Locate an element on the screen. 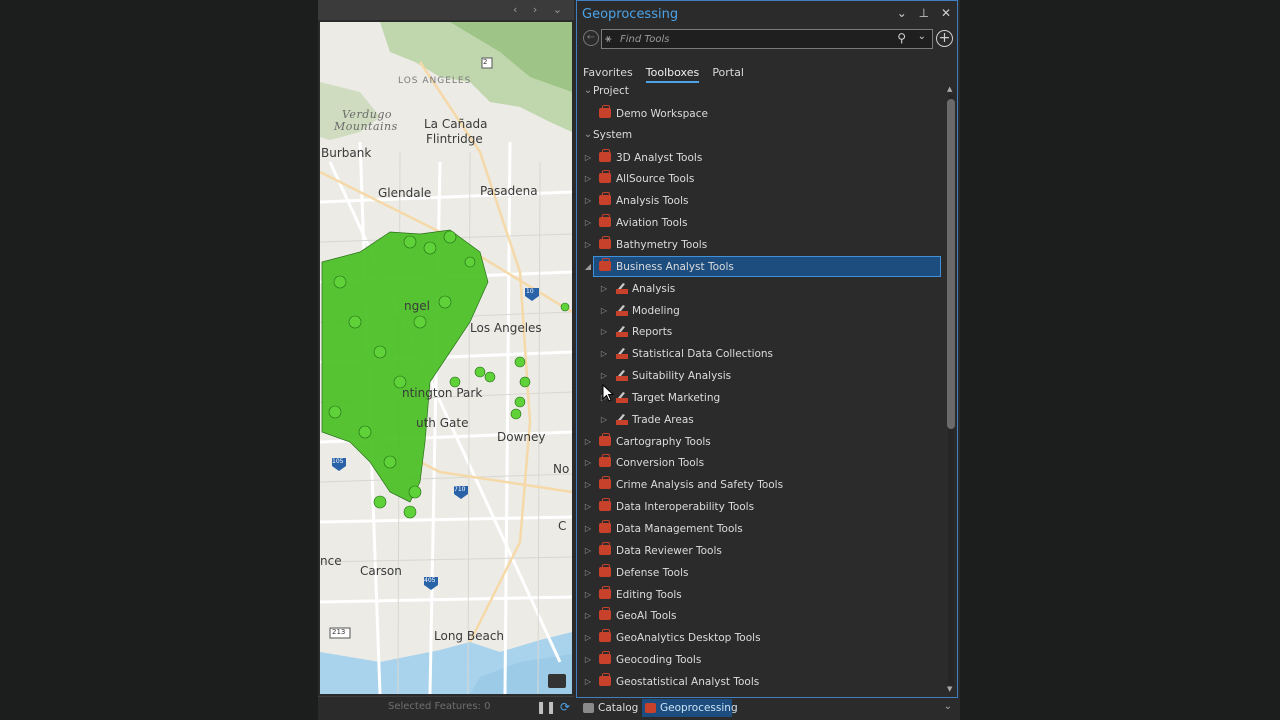  back-button: ← is located at coordinates (591, 38).